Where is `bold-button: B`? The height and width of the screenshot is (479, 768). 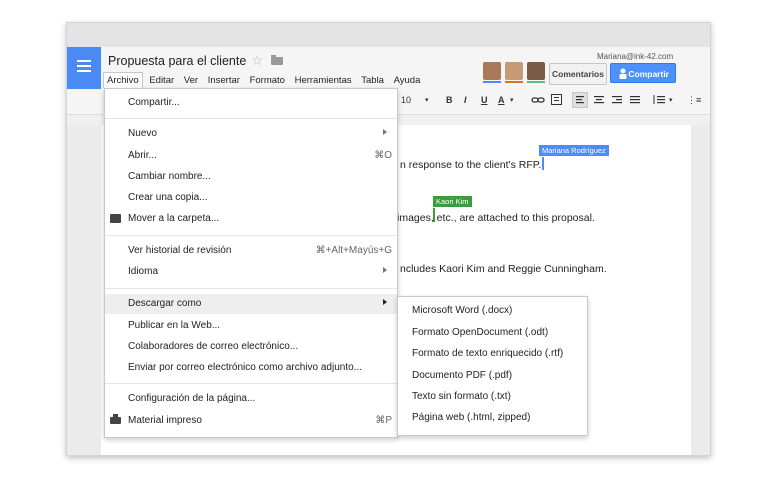
bold-button: B is located at coordinates (449, 100).